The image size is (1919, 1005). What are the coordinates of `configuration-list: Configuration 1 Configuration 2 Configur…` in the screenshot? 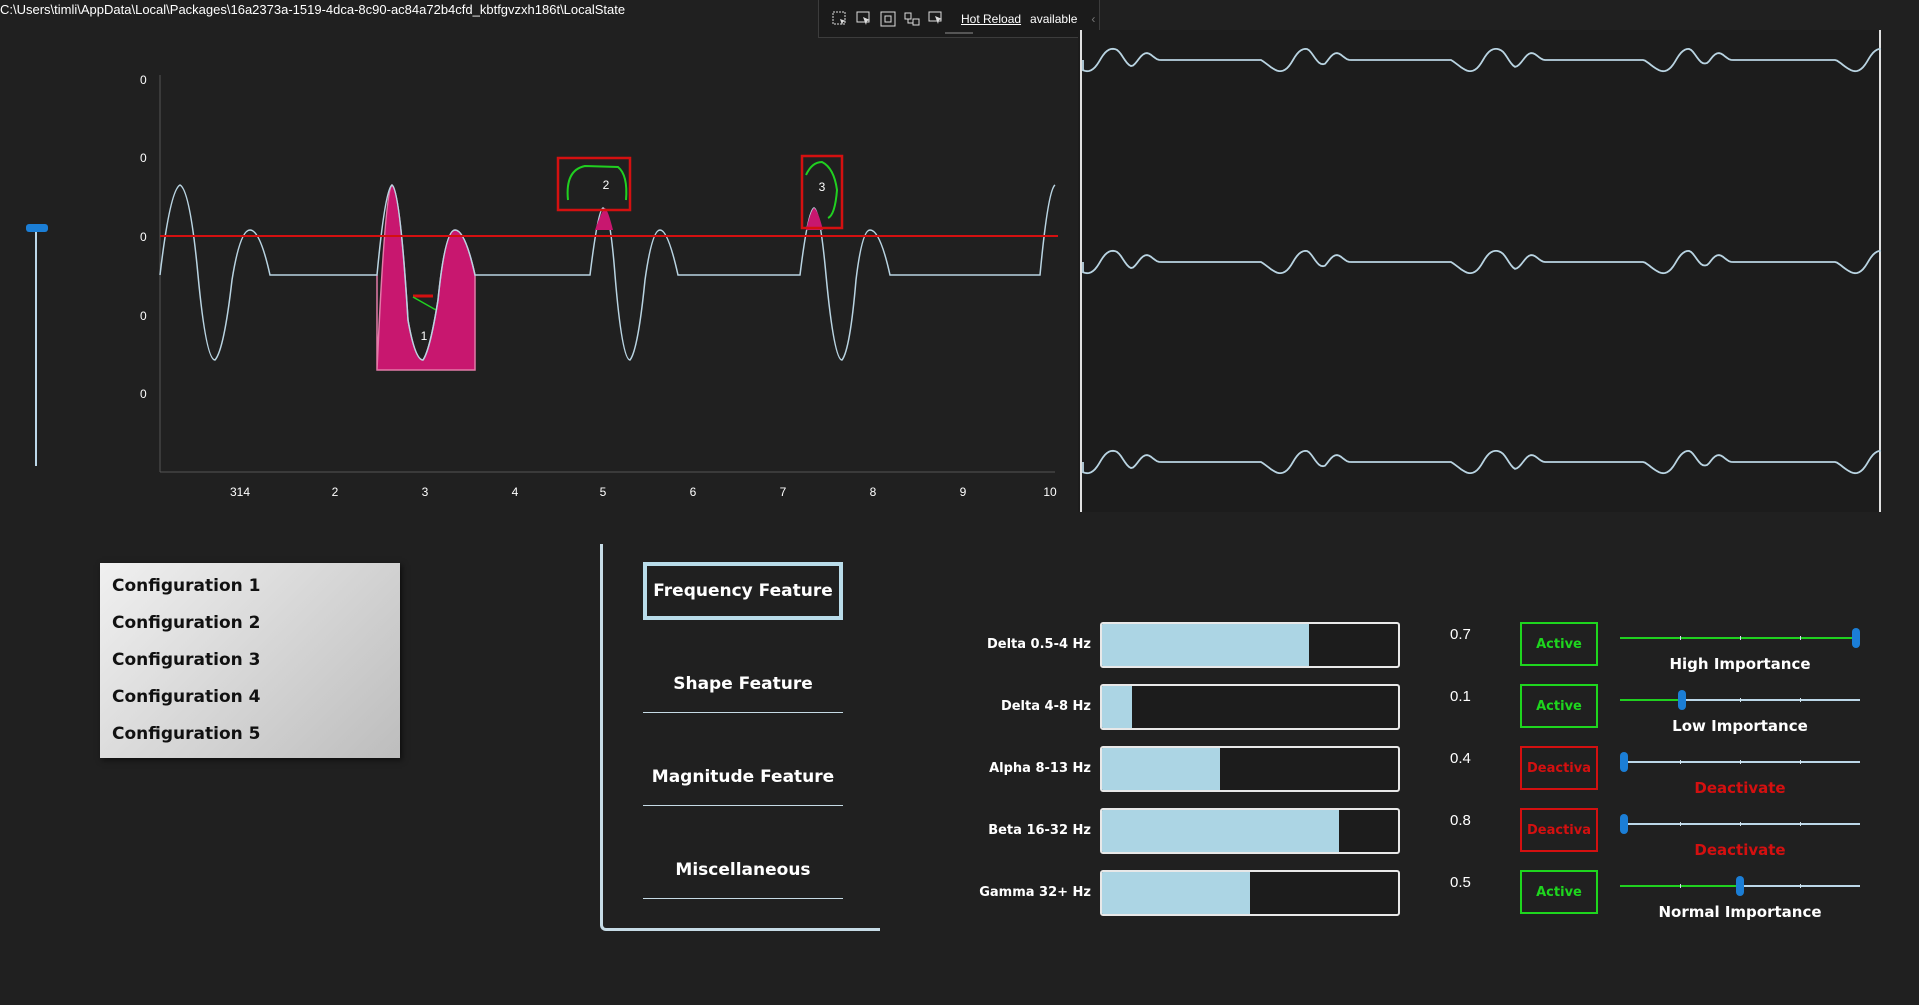 It's located at (250, 660).